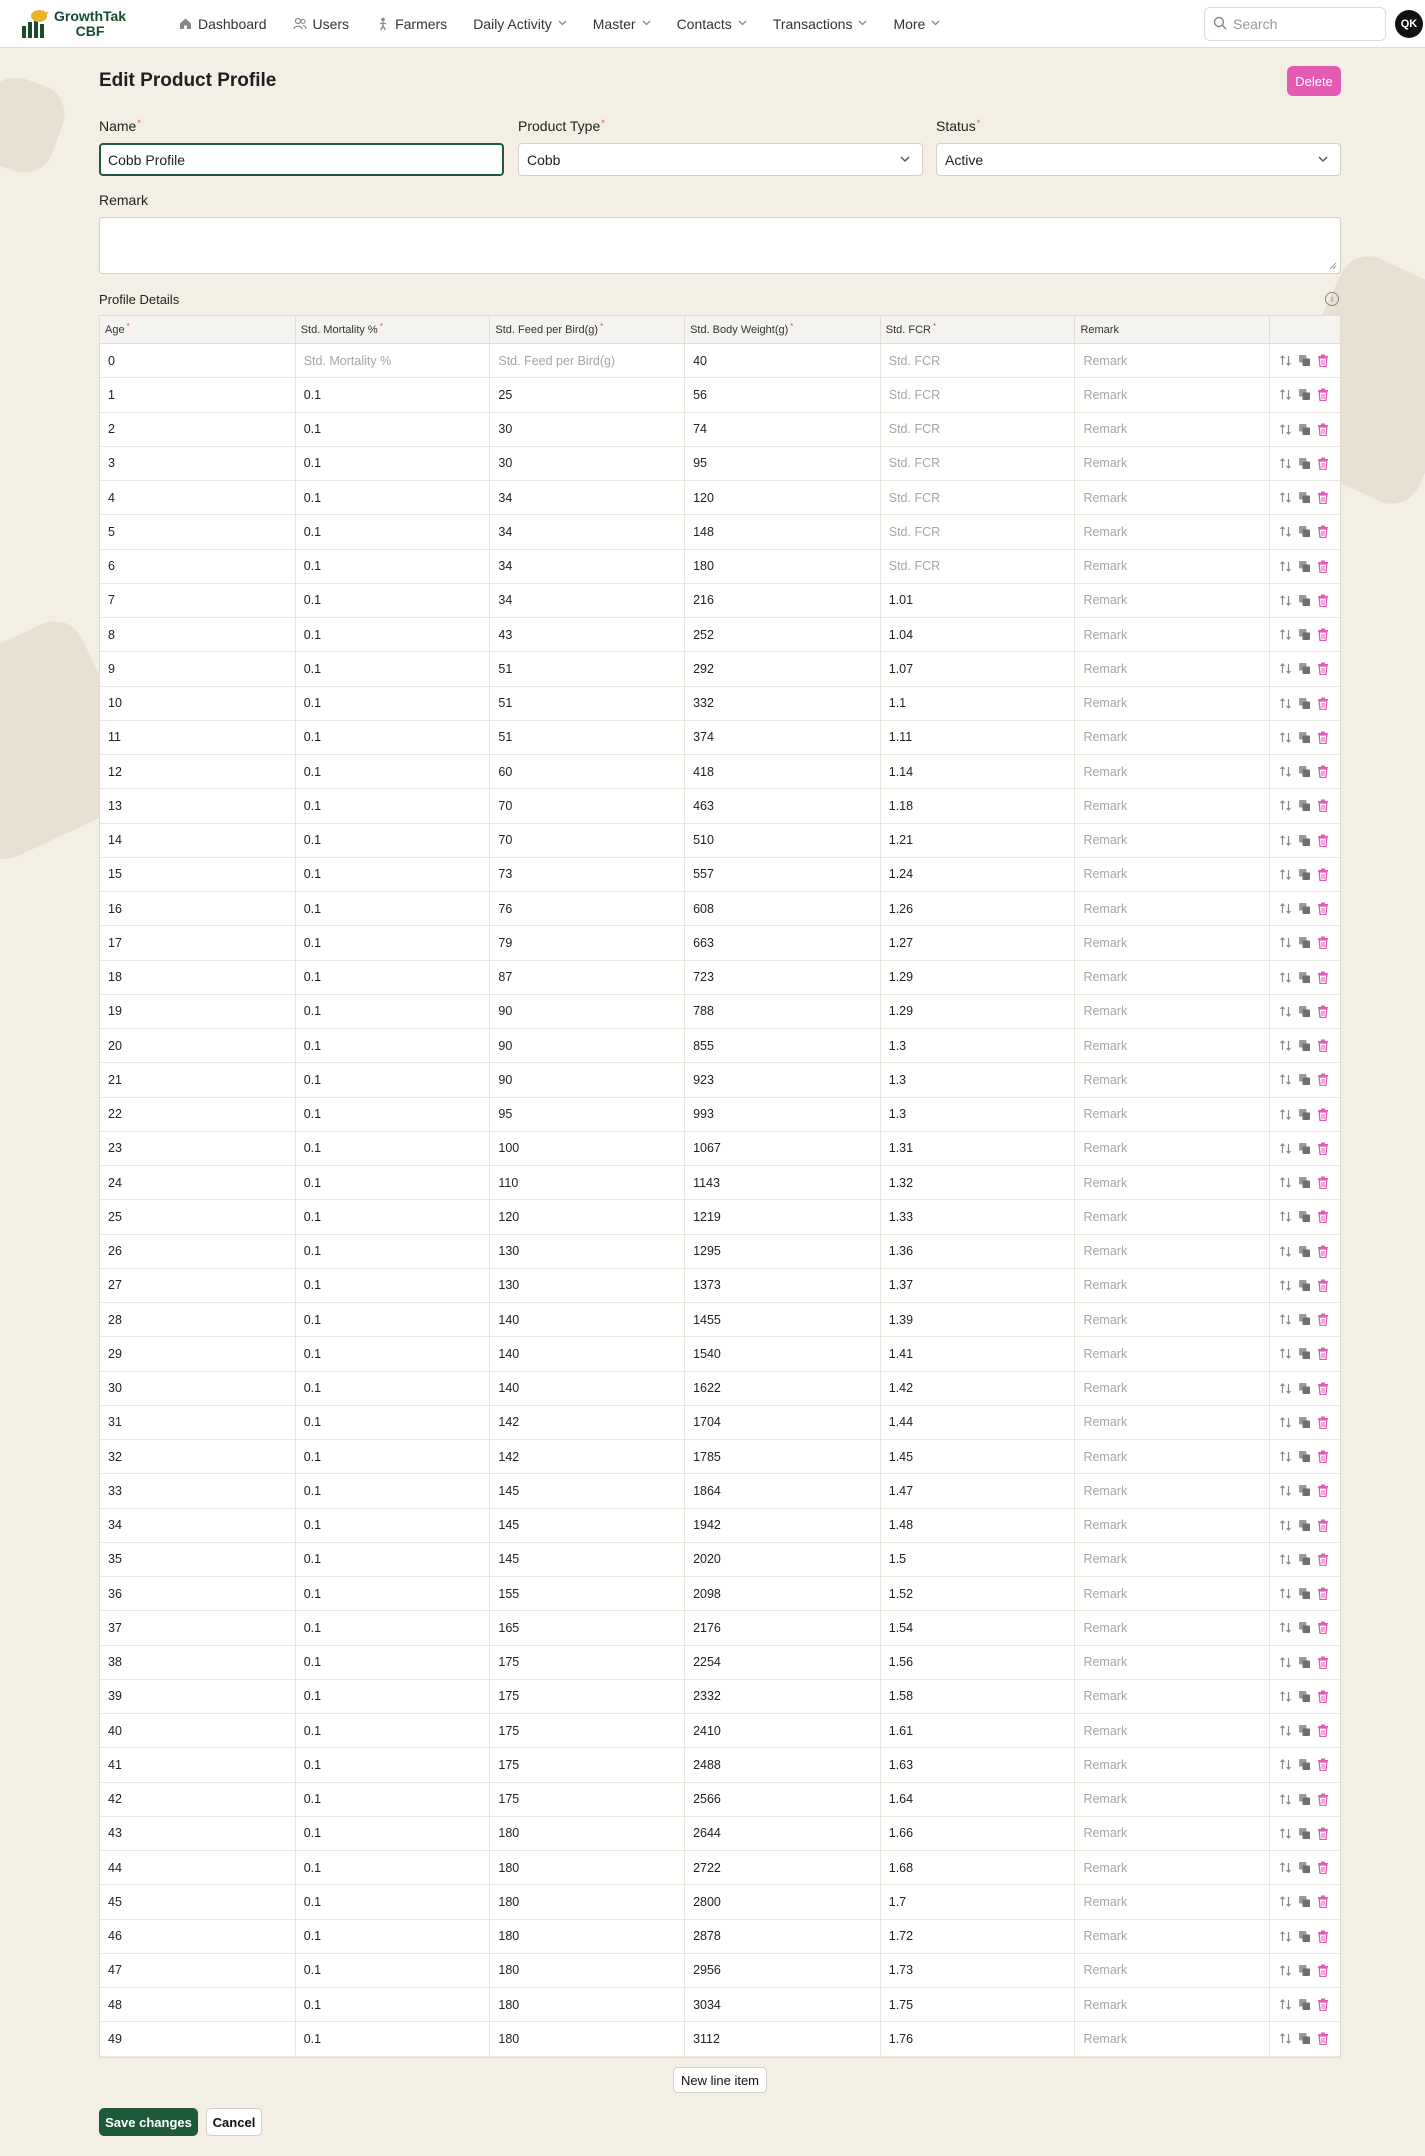 The width and height of the screenshot is (1425, 2156). What do you see at coordinates (783, 1662) in the screenshot?
I see `body-weight-input: 2254` at bounding box center [783, 1662].